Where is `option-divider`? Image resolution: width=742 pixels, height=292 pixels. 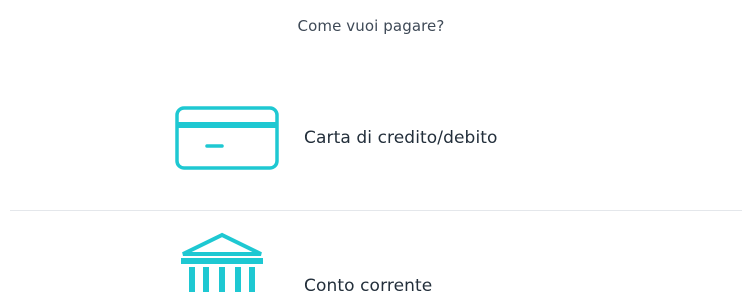 option-divider is located at coordinates (376, 210).